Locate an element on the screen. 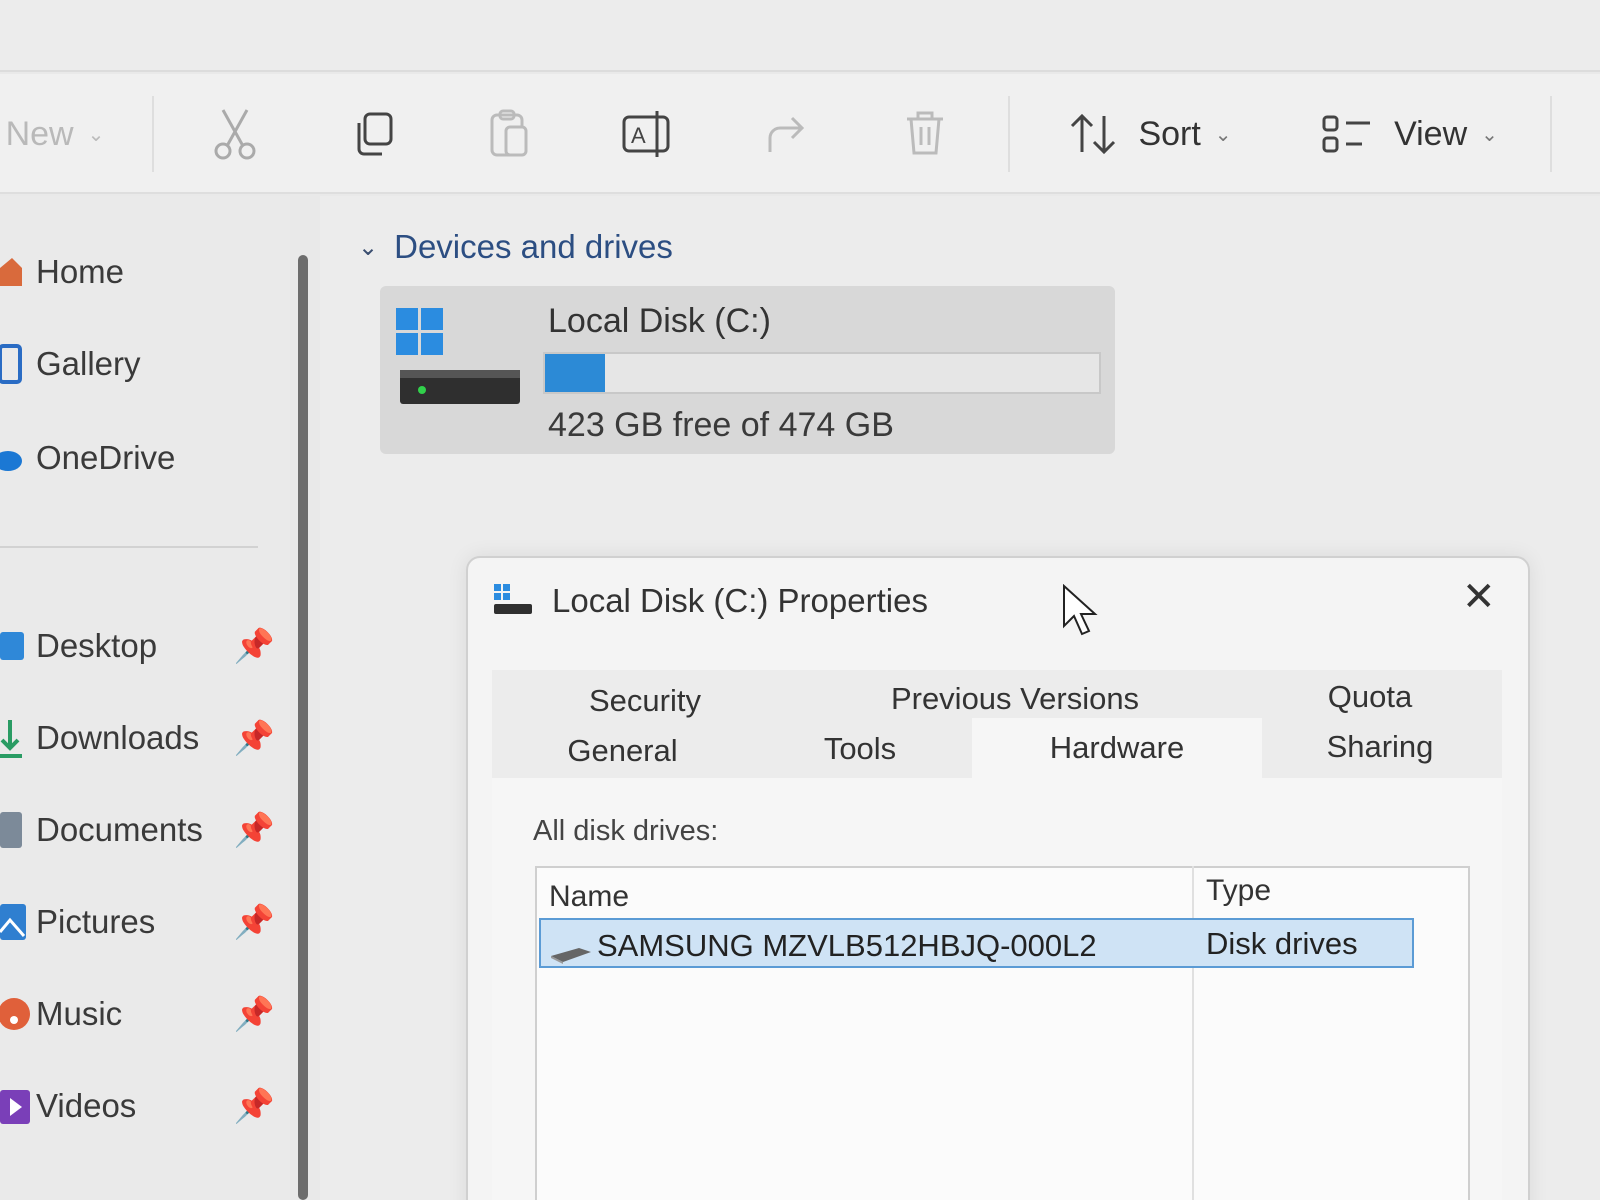  close-icon: ✕ is located at coordinates (1479, 597).